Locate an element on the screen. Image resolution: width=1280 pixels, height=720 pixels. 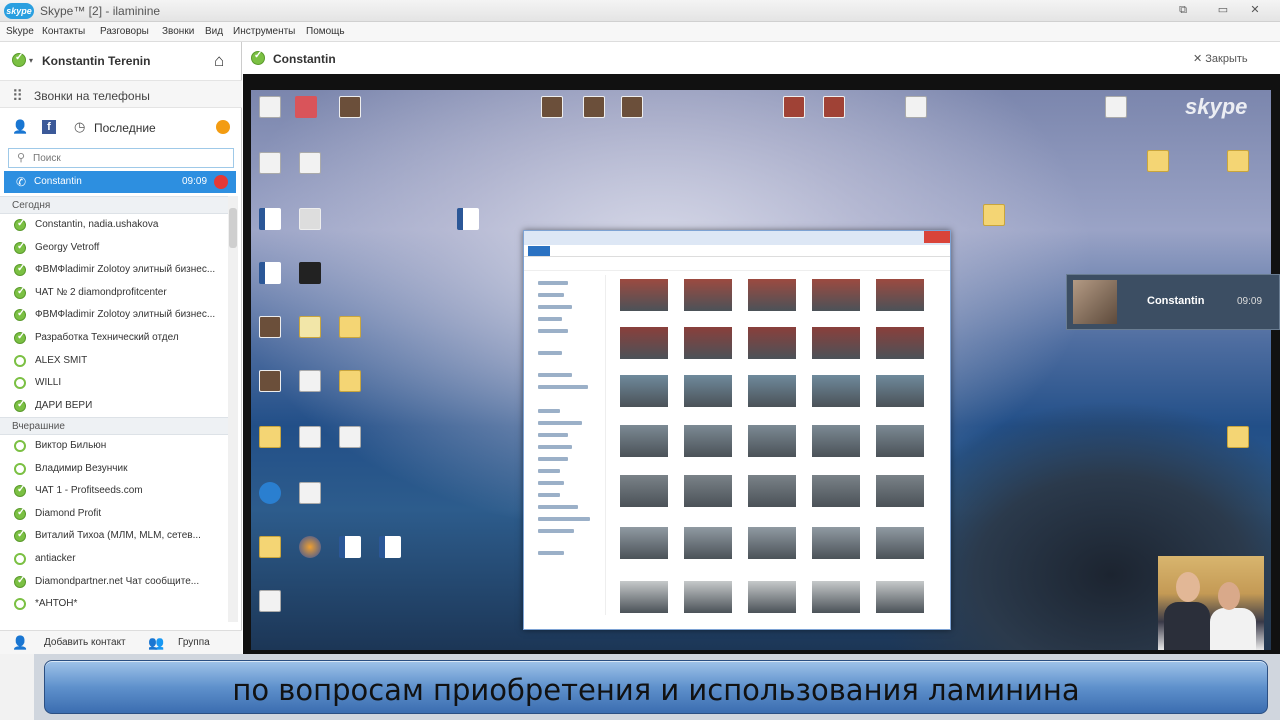
section-today-label: Сегодня is located at coordinates (31, 205).